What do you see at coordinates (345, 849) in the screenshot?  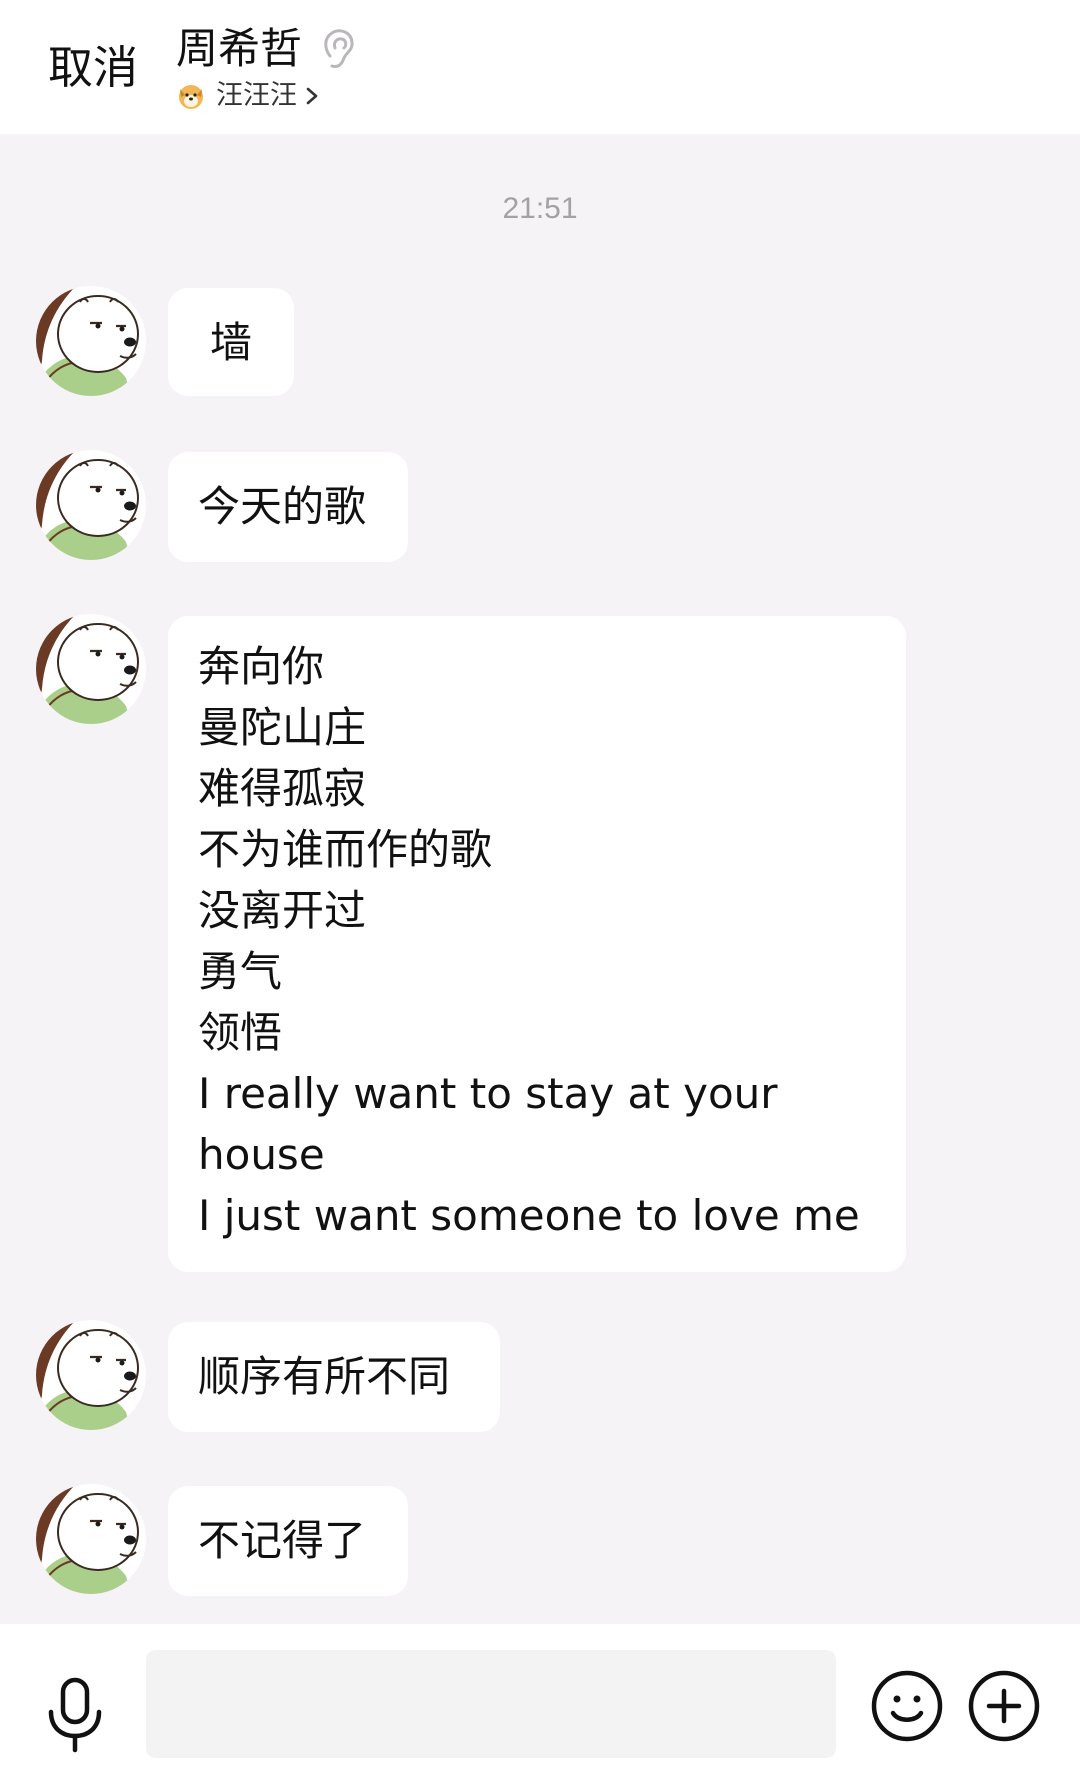 I see `message-line: 不为谁而作的歌` at bounding box center [345, 849].